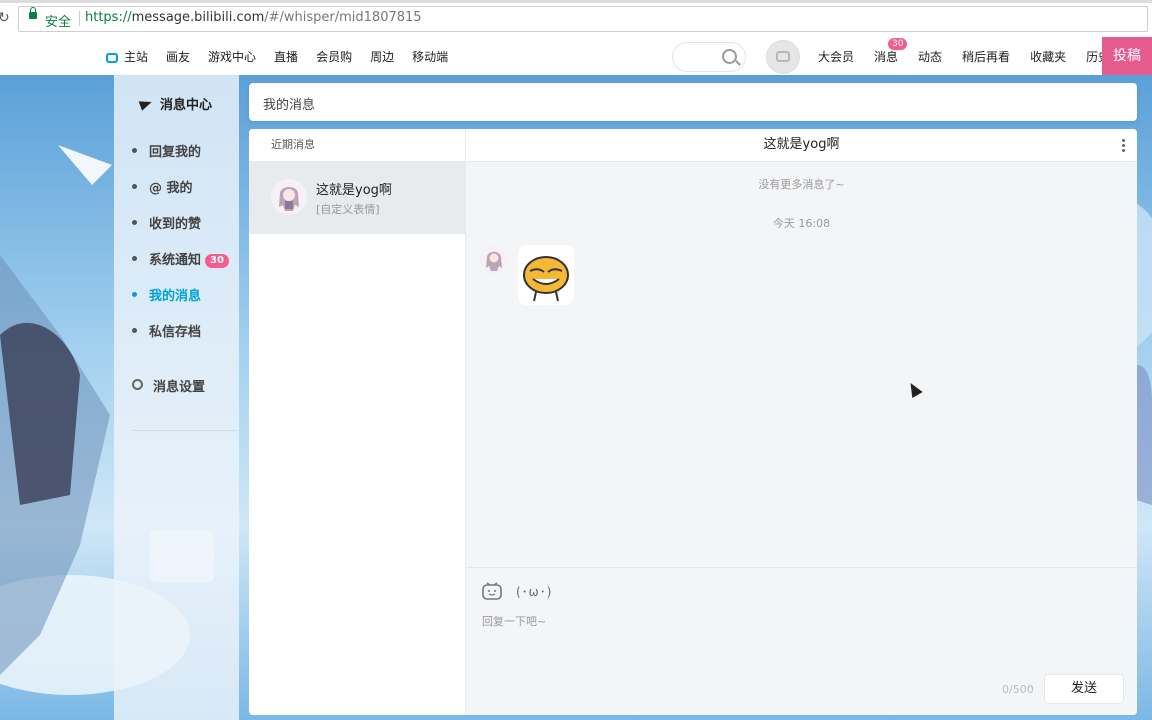 This screenshot has width=1152, height=720. Describe the element at coordinates (175, 224) in the screenshot. I see `sidebar-item-label: 收到的赞` at that location.